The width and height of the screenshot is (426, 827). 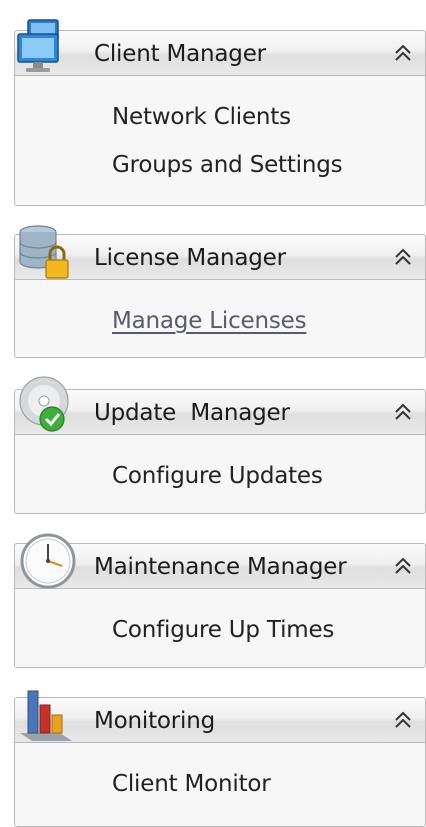 What do you see at coordinates (227, 165) in the screenshot?
I see `groups-and-settings-link: Groups and Settings` at bounding box center [227, 165].